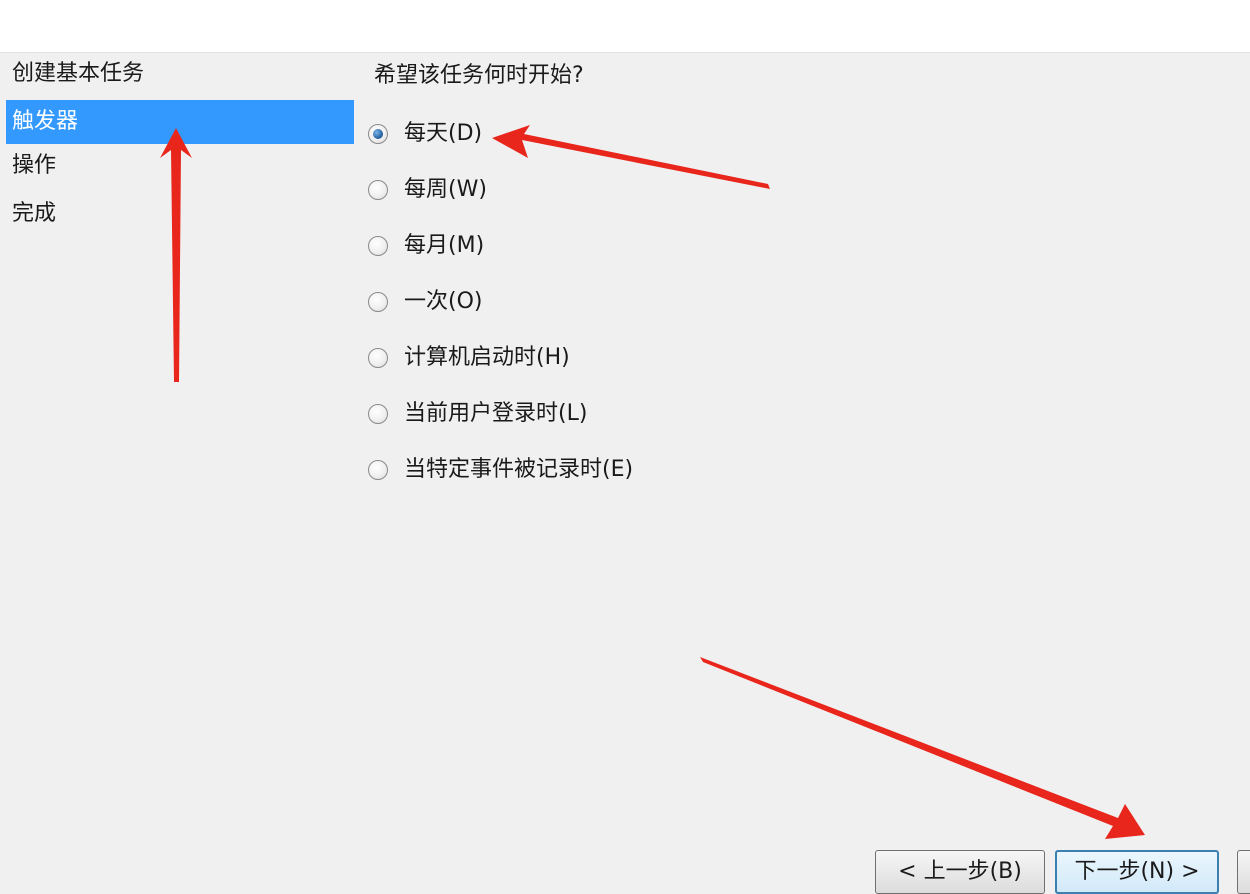 This screenshot has width=1250, height=894. What do you see at coordinates (444, 245) in the screenshot?
I see `option-monthly-label: 每月(M)` at bounding box center [444, 245].